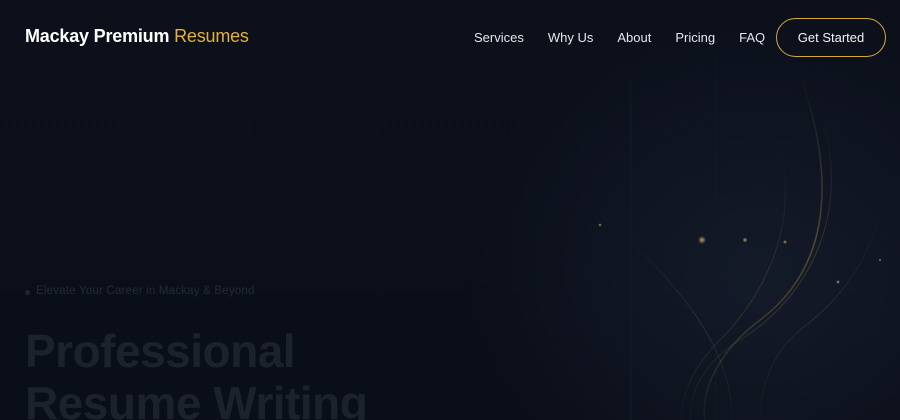 This screenshot has height=420, width=900. What do you see at coordinates (571, 37) in the screenshot?
I see `nav-link-why-us: Why Us` at bounding box center [571, 37].